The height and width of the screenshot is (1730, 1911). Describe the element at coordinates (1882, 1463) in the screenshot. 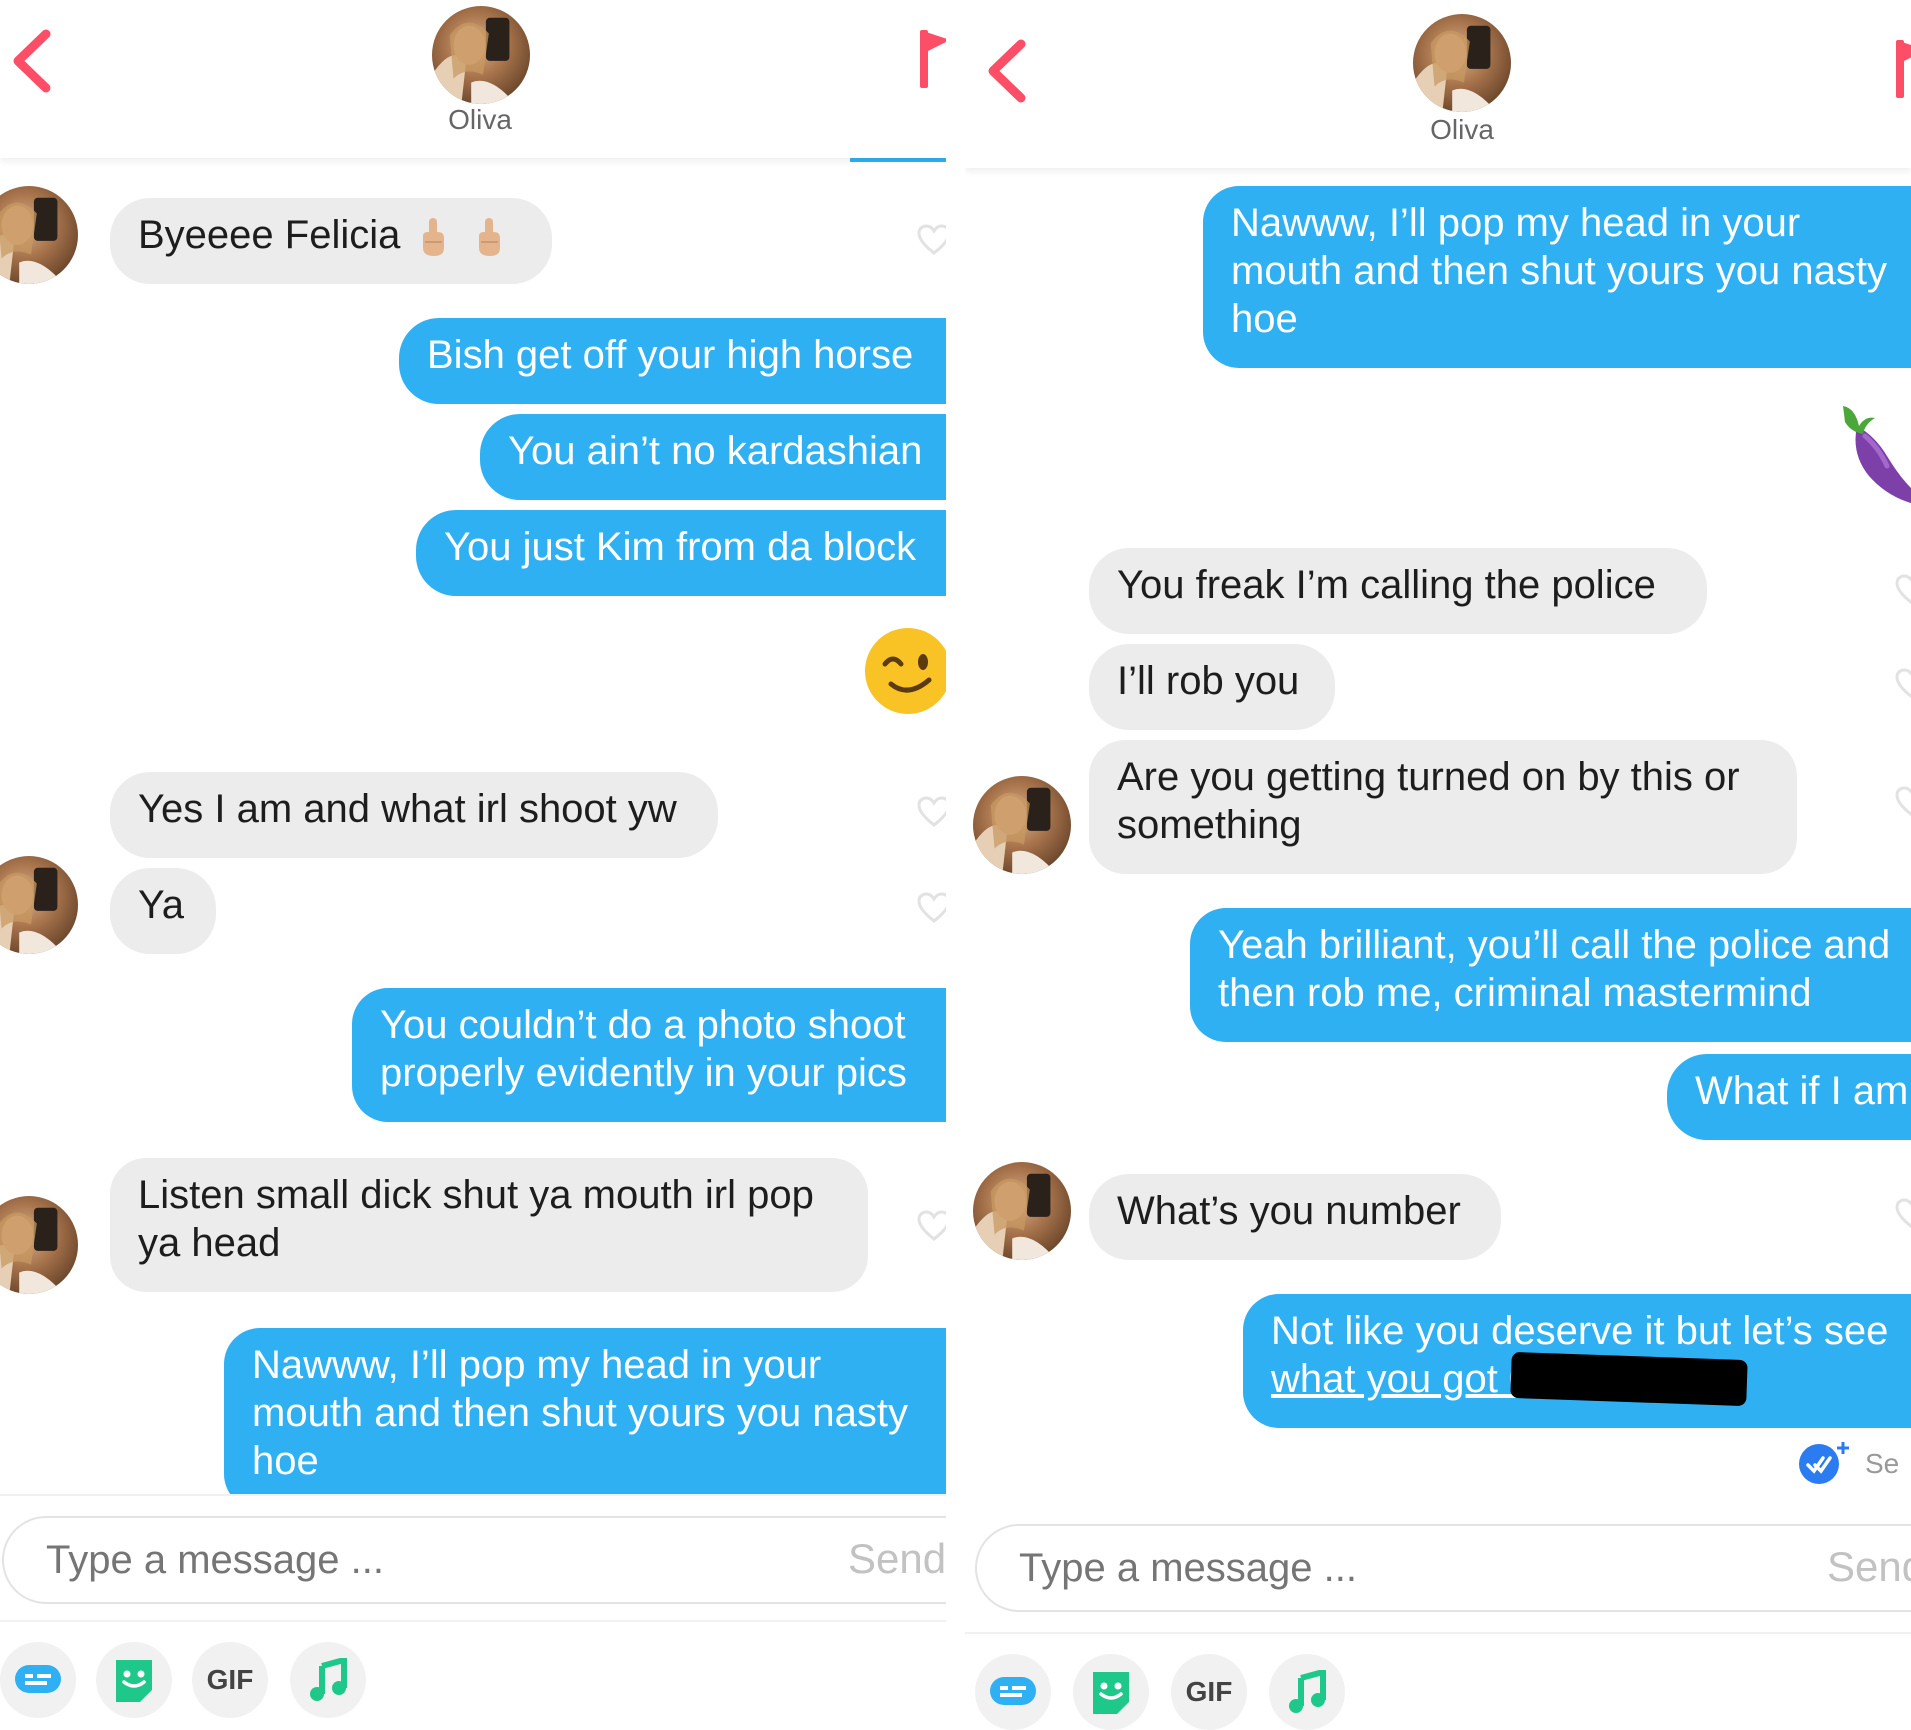

I see `seen-label: Se` at that location.